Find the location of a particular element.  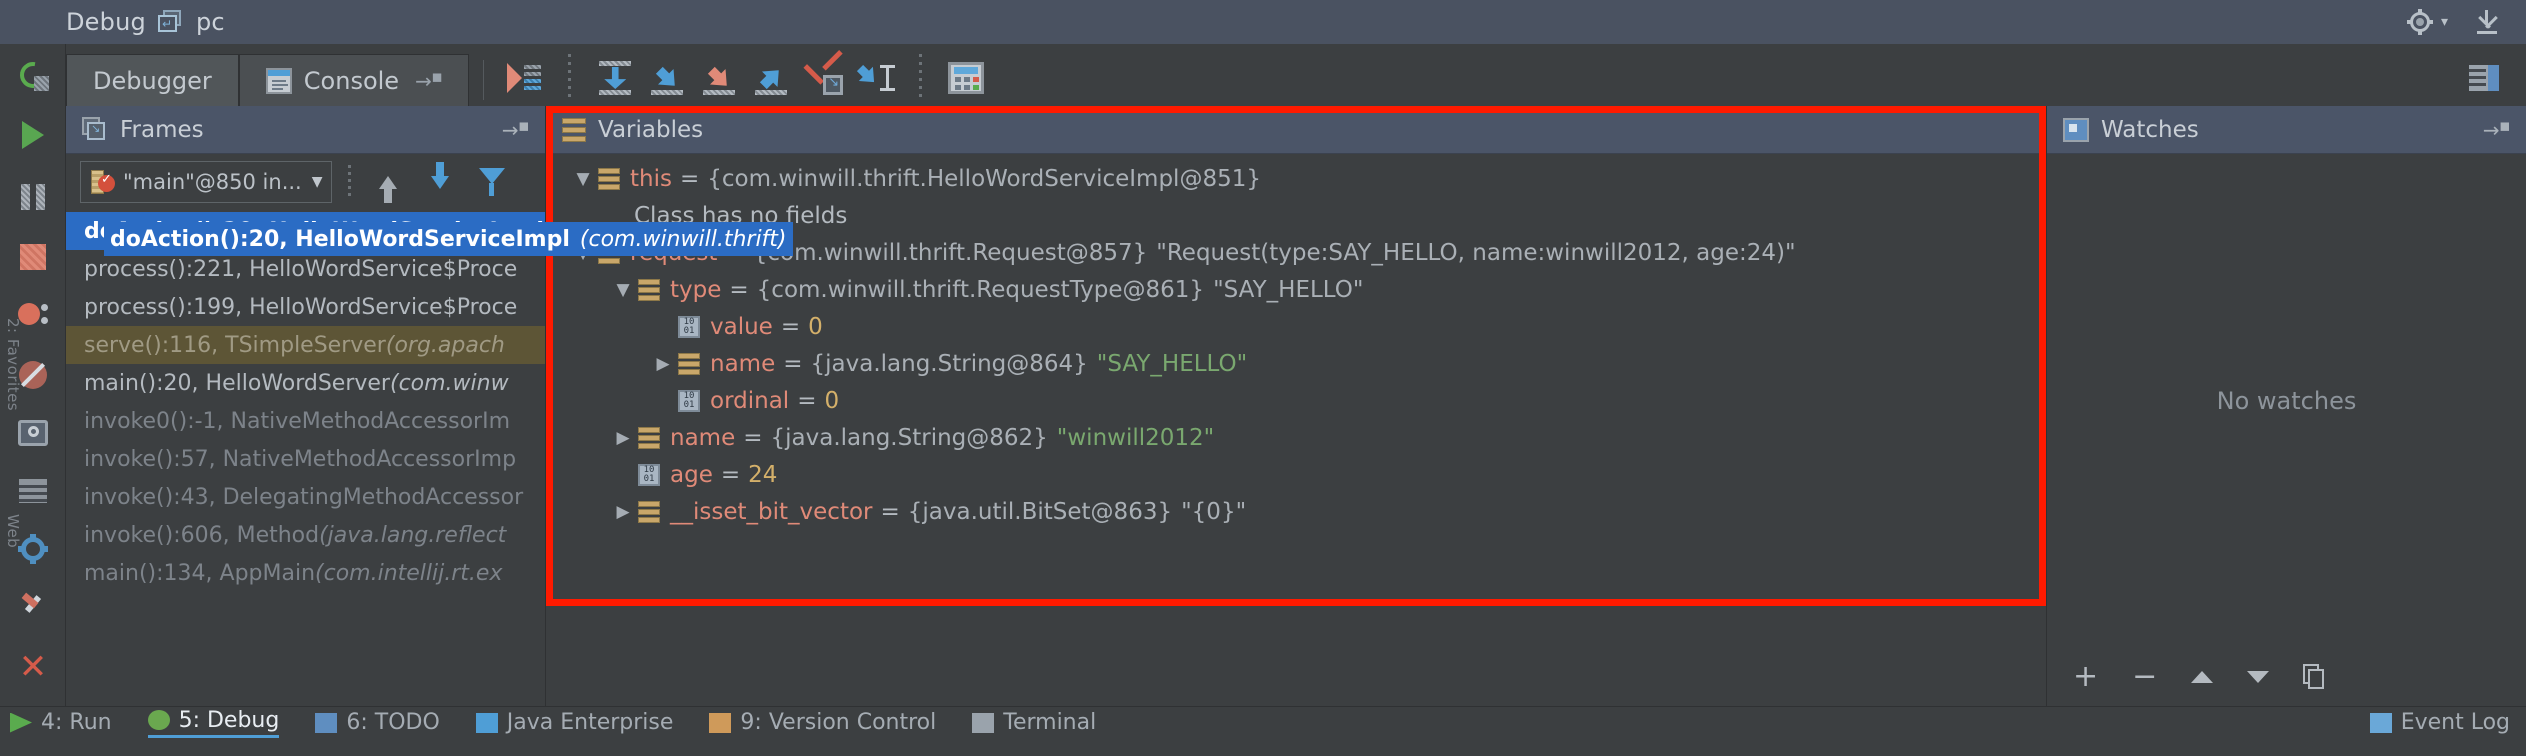

status-item-run: 4: Run is located at coordinates (61, 722).